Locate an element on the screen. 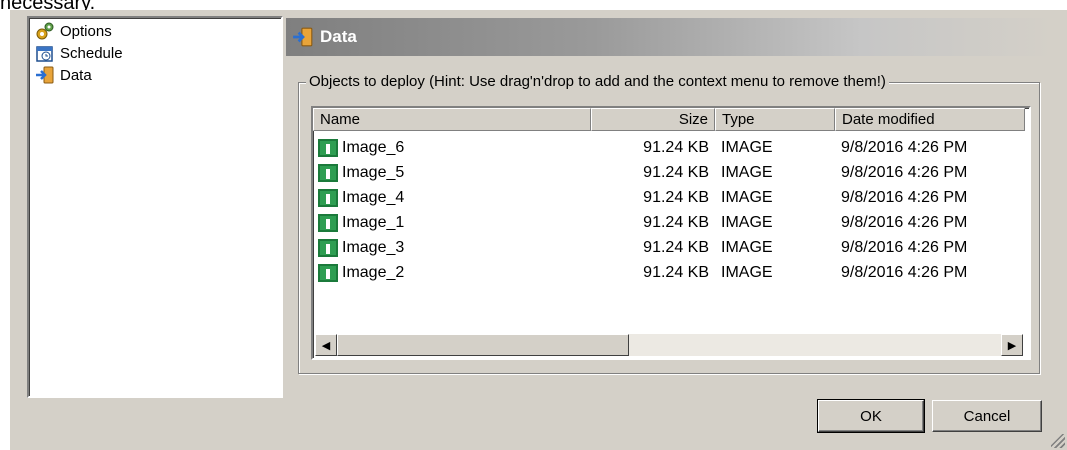 The height and width of the screenshot is (450, 1067). section-title: Data is located at coordinates (338, 36).